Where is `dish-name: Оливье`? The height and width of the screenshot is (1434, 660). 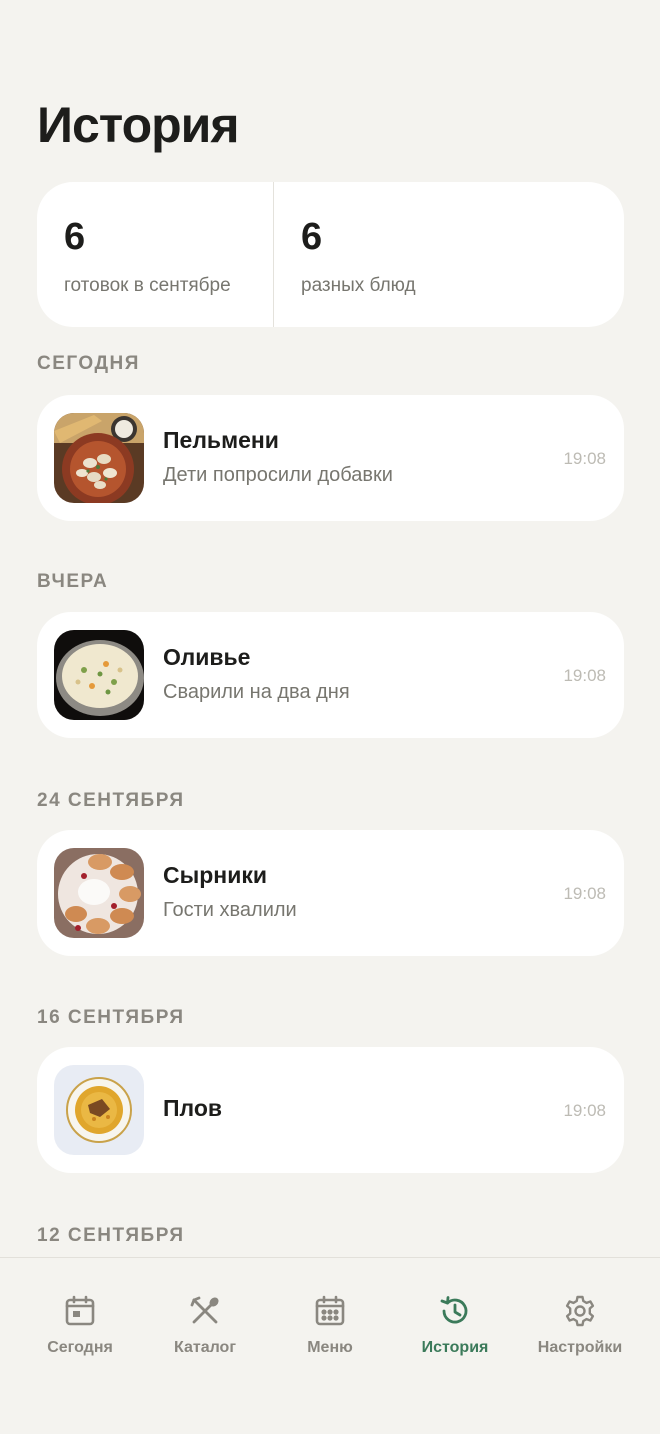 dish-name: Оливье is located at coordinates (207, 657).